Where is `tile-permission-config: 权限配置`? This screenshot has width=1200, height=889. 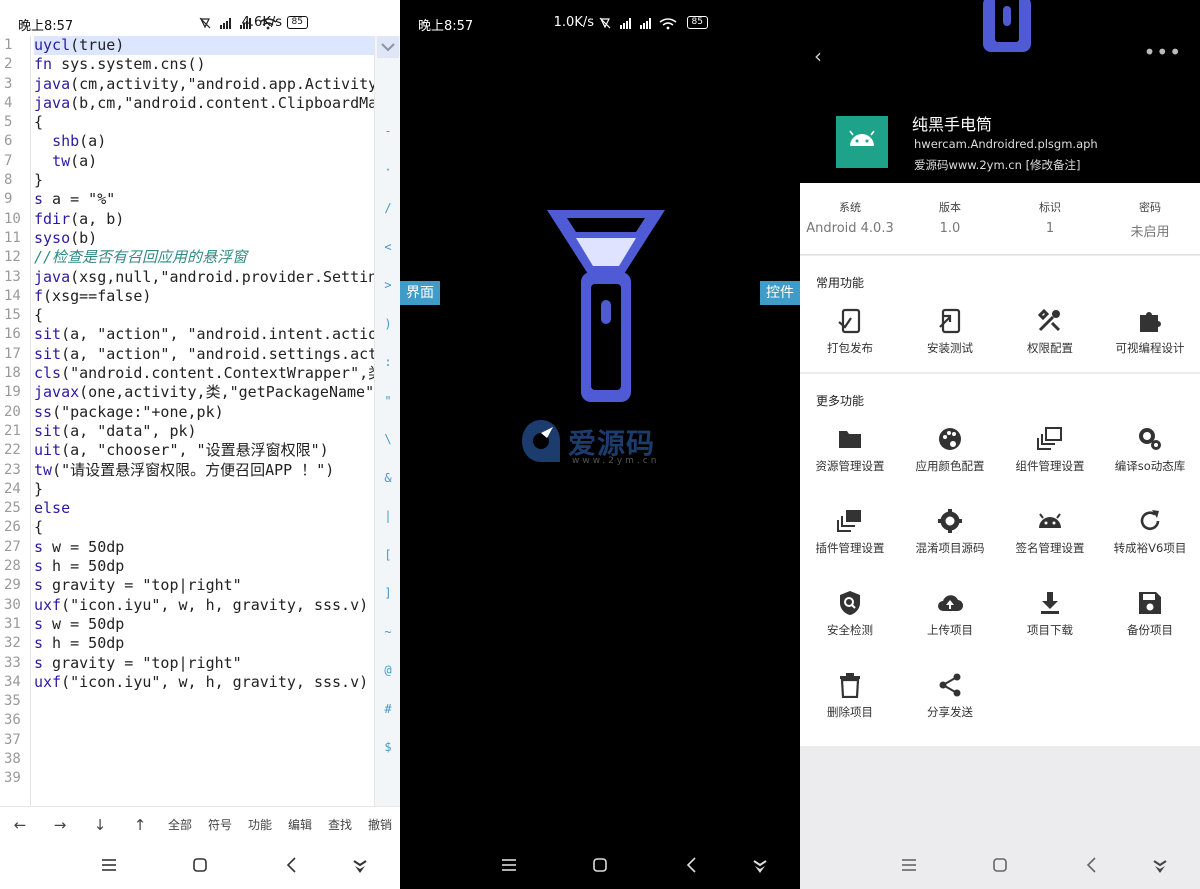
tile-permission-config: 权限配置 is located at coordinates (1050, 343).